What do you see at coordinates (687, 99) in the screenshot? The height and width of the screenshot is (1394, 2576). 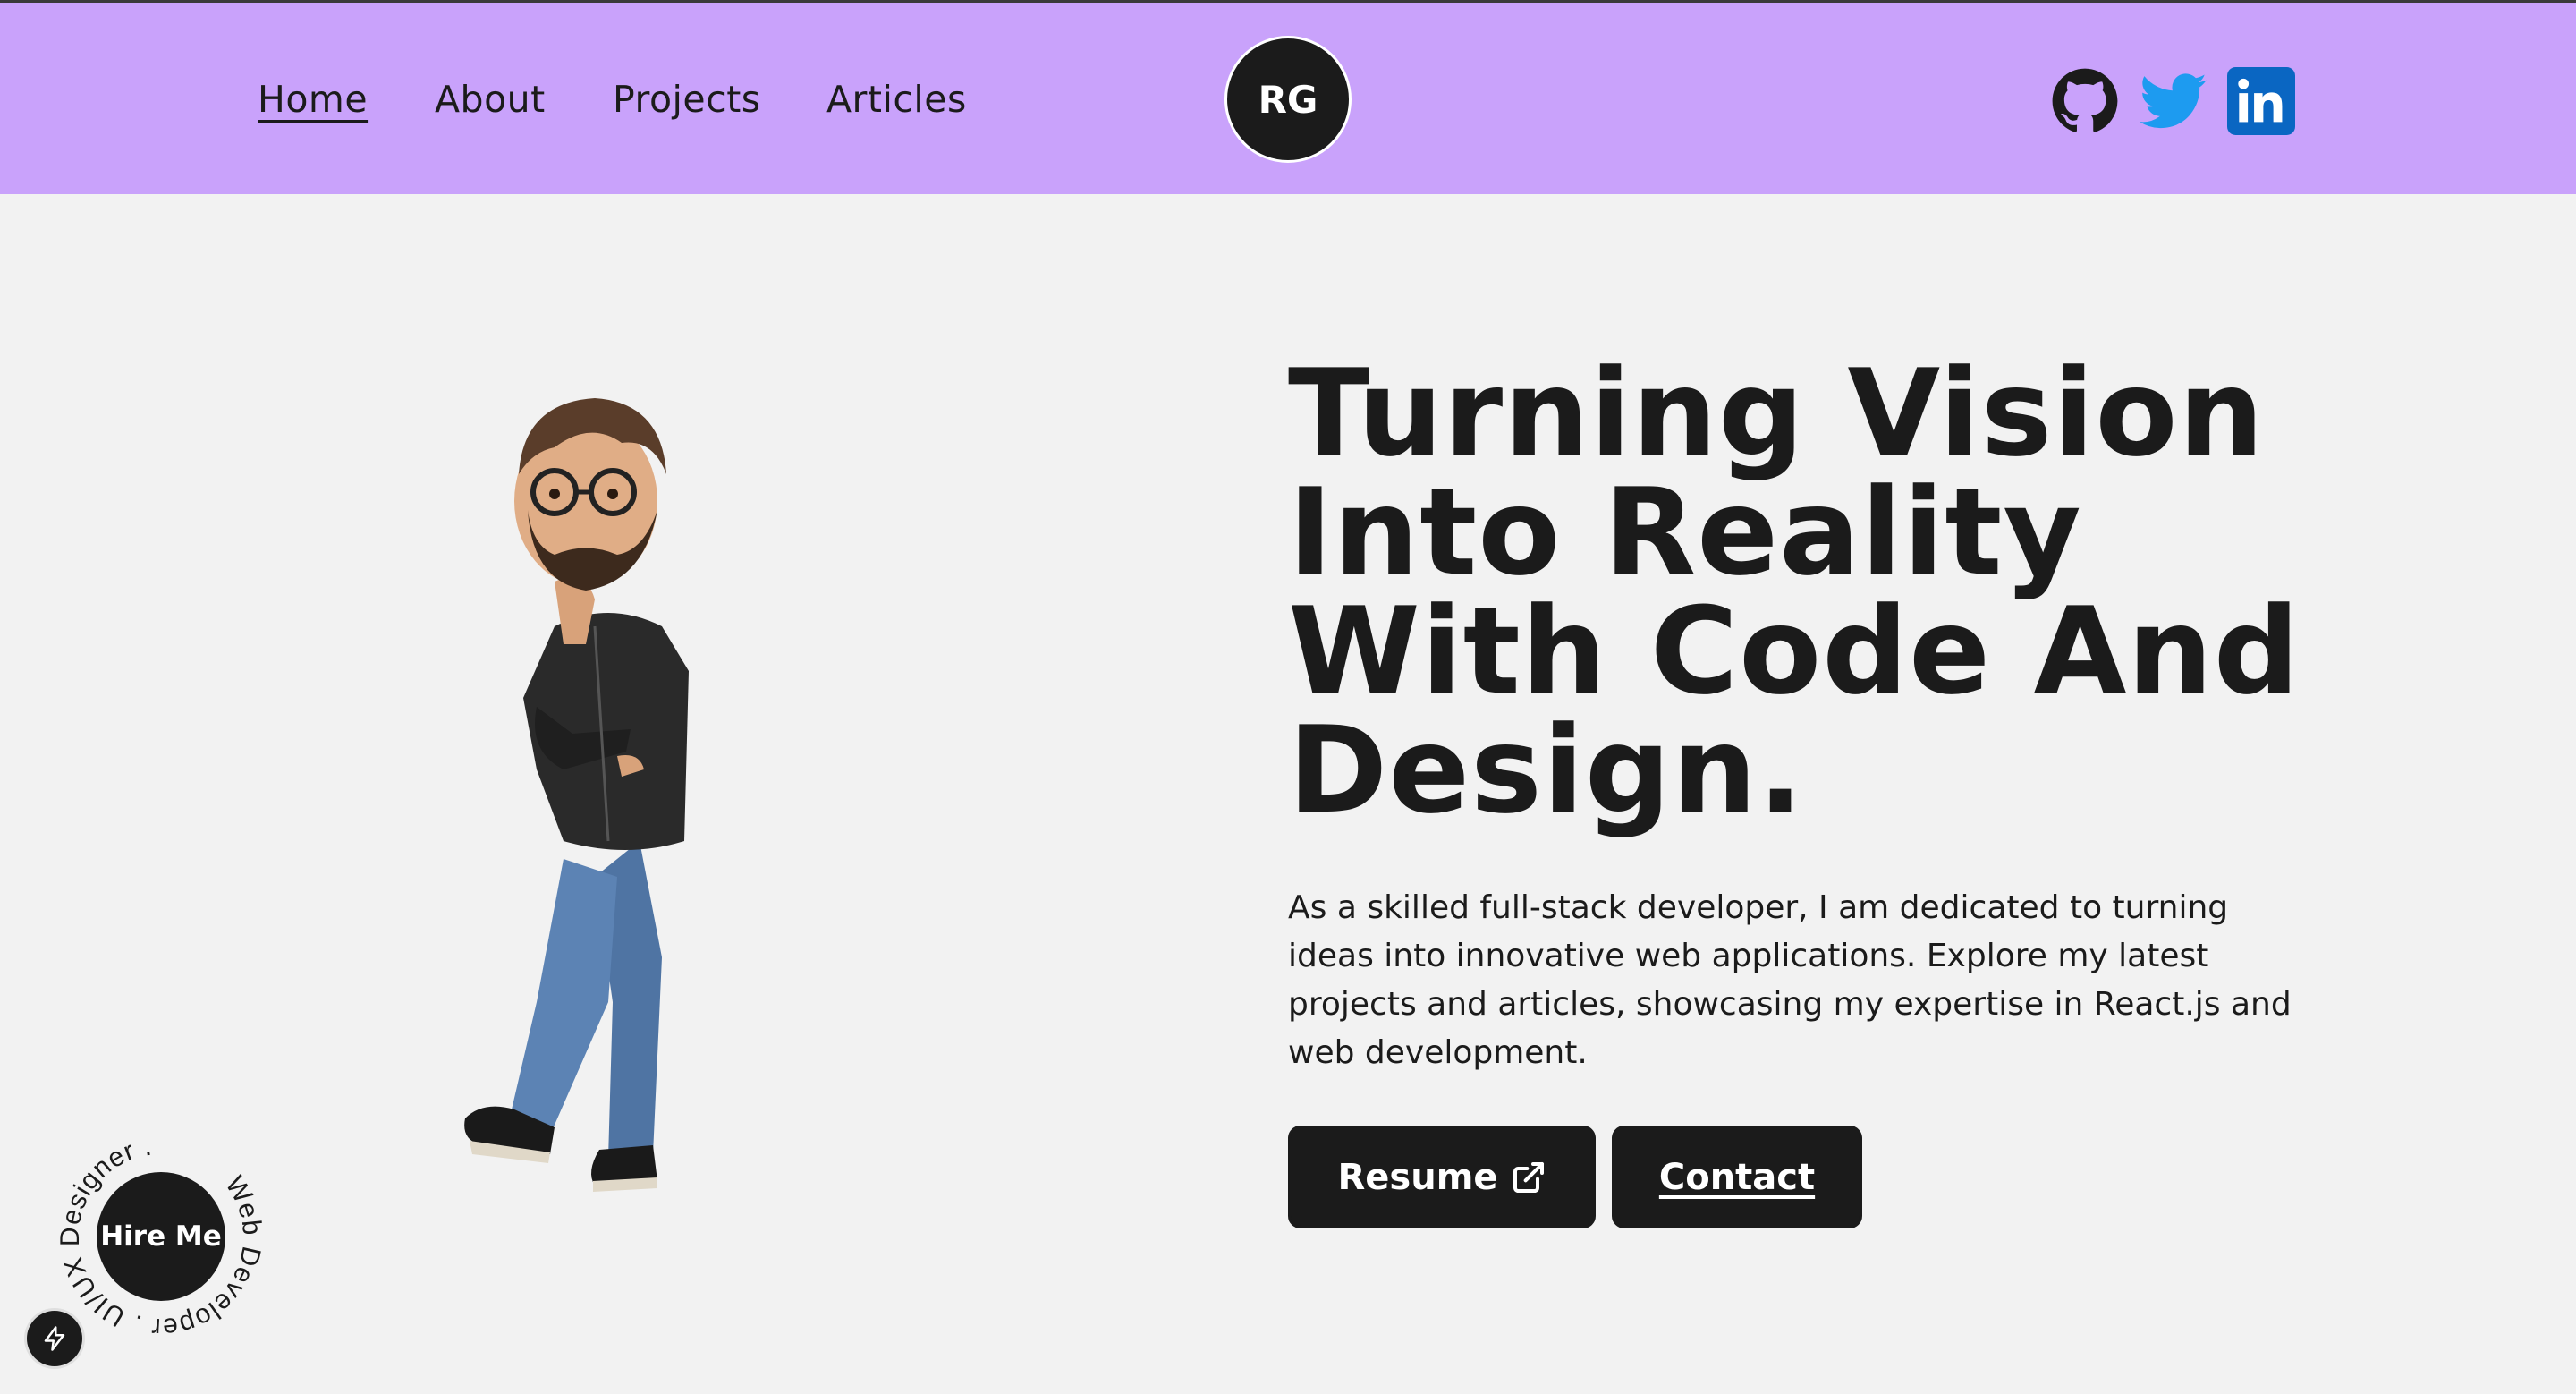 I see `nav-projects-link: Projects` at bounding box center [687, 99].